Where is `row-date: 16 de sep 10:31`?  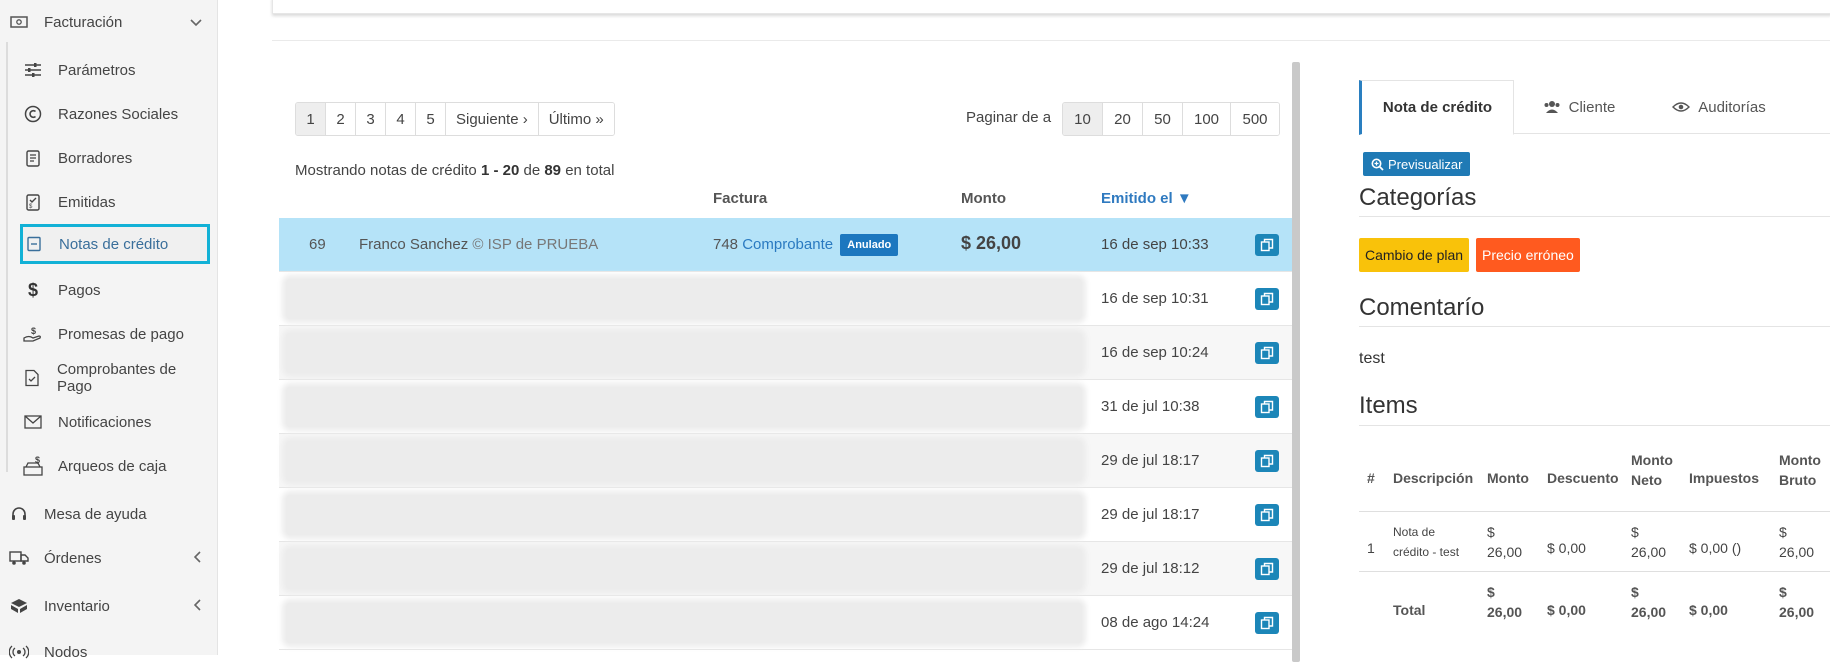 row-date: 16 de sep 10:31 is located at coordinates (1155, 298).